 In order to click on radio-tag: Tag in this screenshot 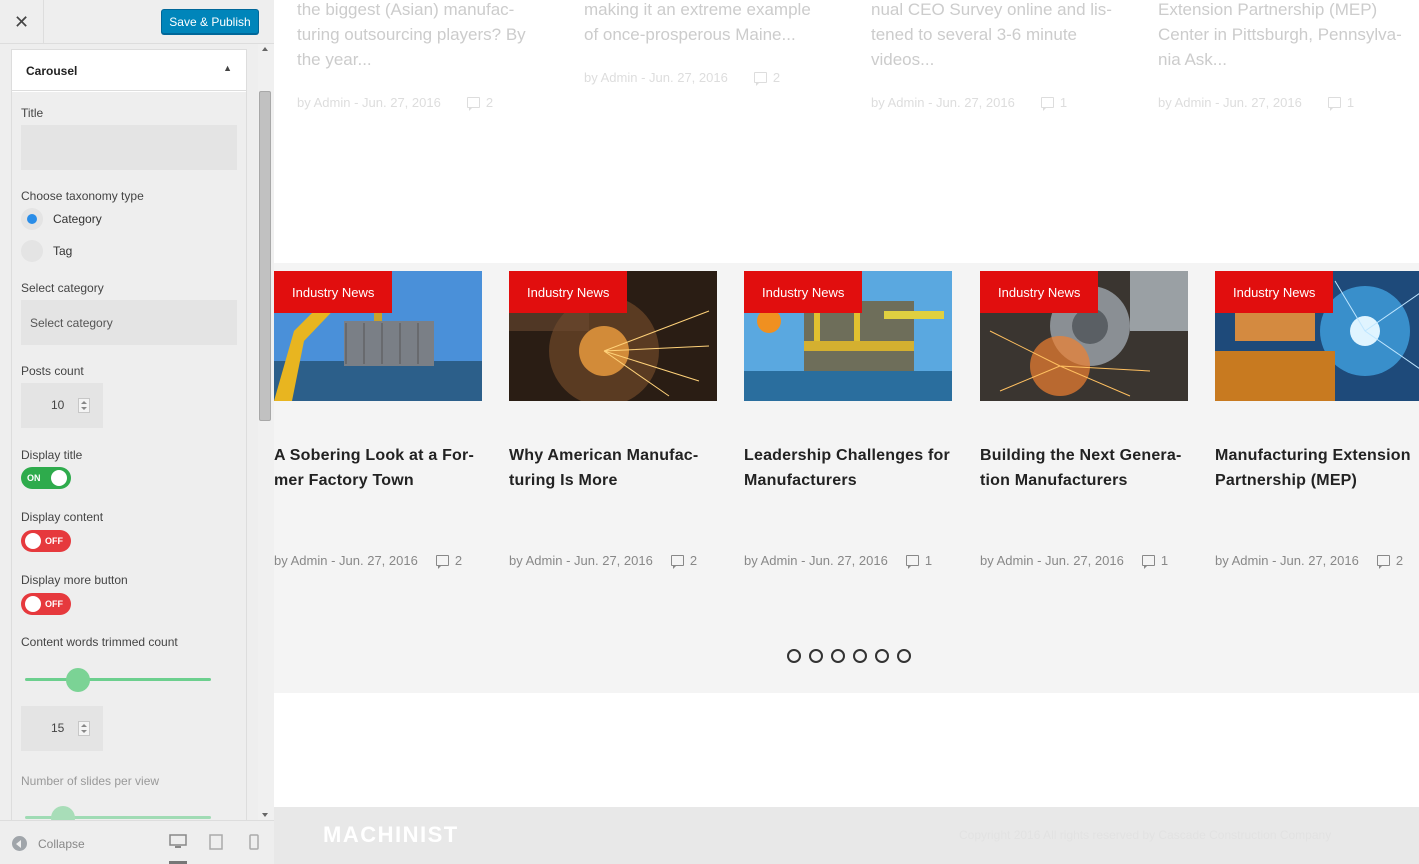, I will do `click(46, 251)`.